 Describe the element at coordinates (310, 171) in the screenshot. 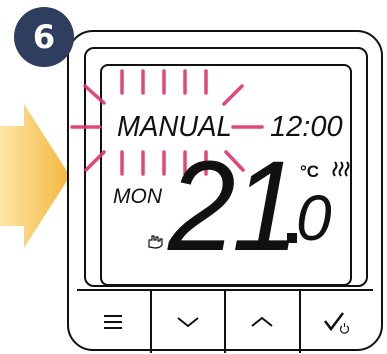

I see `temperature-unit: °C` at that location.